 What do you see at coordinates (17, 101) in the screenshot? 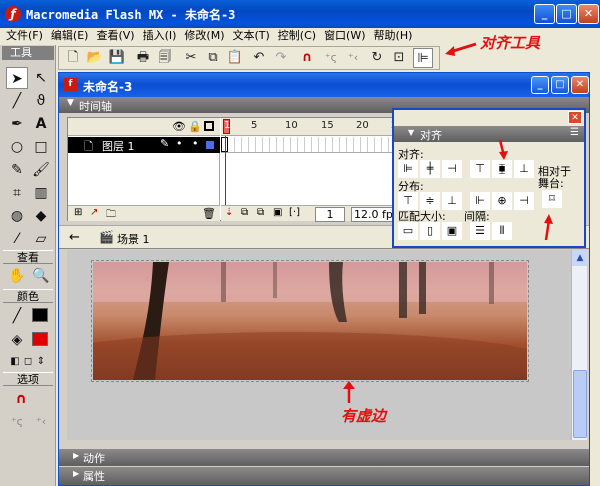
I see `line-tool-icon: ╱` at bounding box center [17, 101].